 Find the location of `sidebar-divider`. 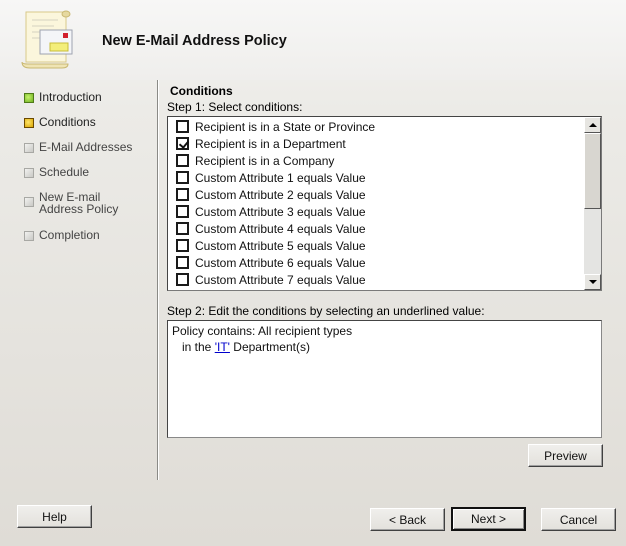

sidebar-divider is located at coordinates (158, 280).